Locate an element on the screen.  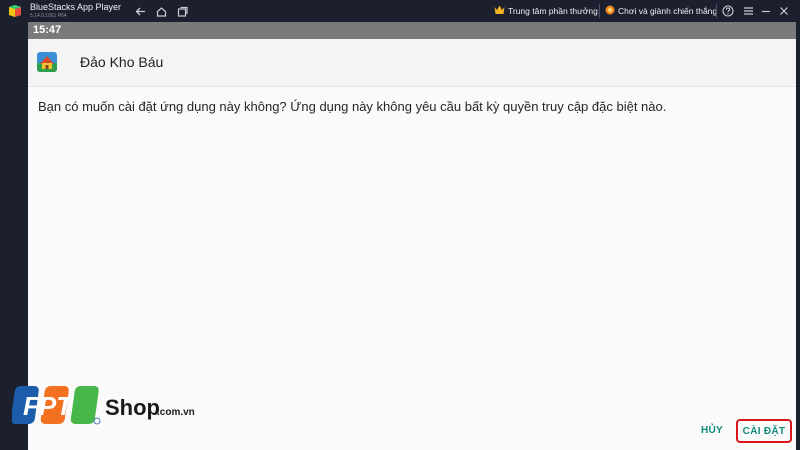
fpt-logo: FPT Shop .com.vn is located at coordinates (102, 405).